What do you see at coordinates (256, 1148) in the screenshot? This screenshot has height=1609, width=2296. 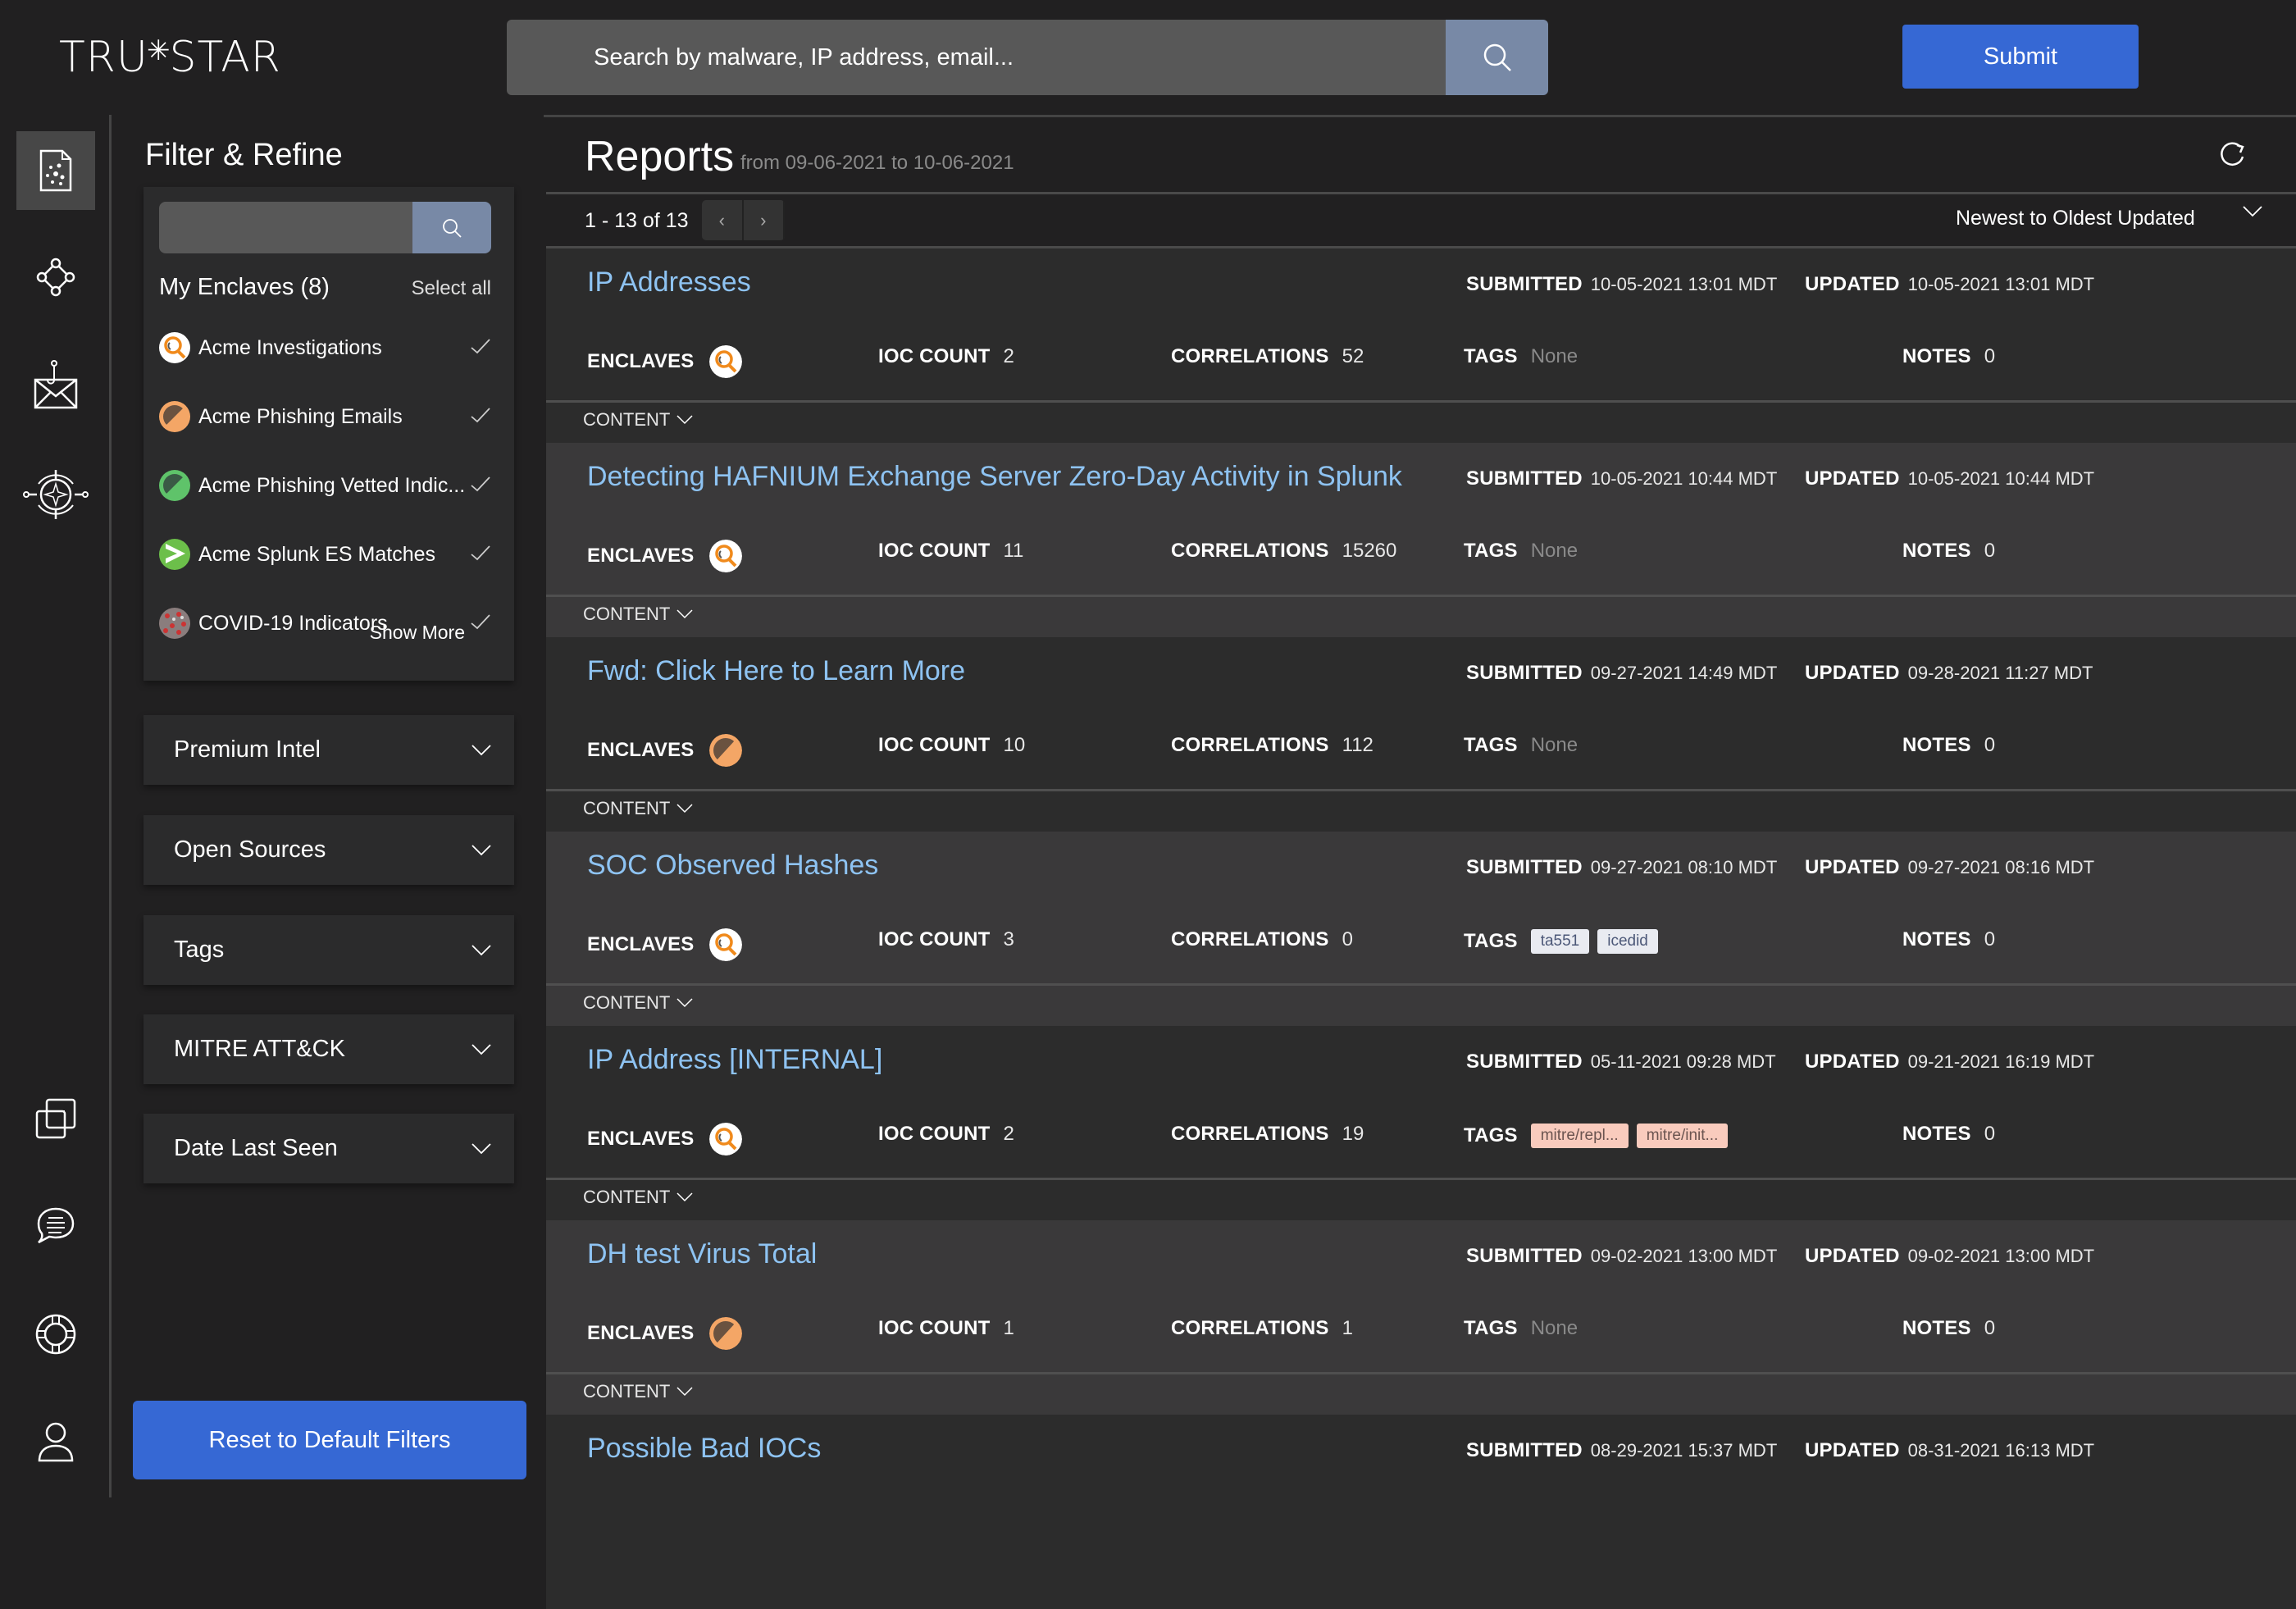 I see `accordion-label: Date Last Seen` at bounding box center [256, 1148].